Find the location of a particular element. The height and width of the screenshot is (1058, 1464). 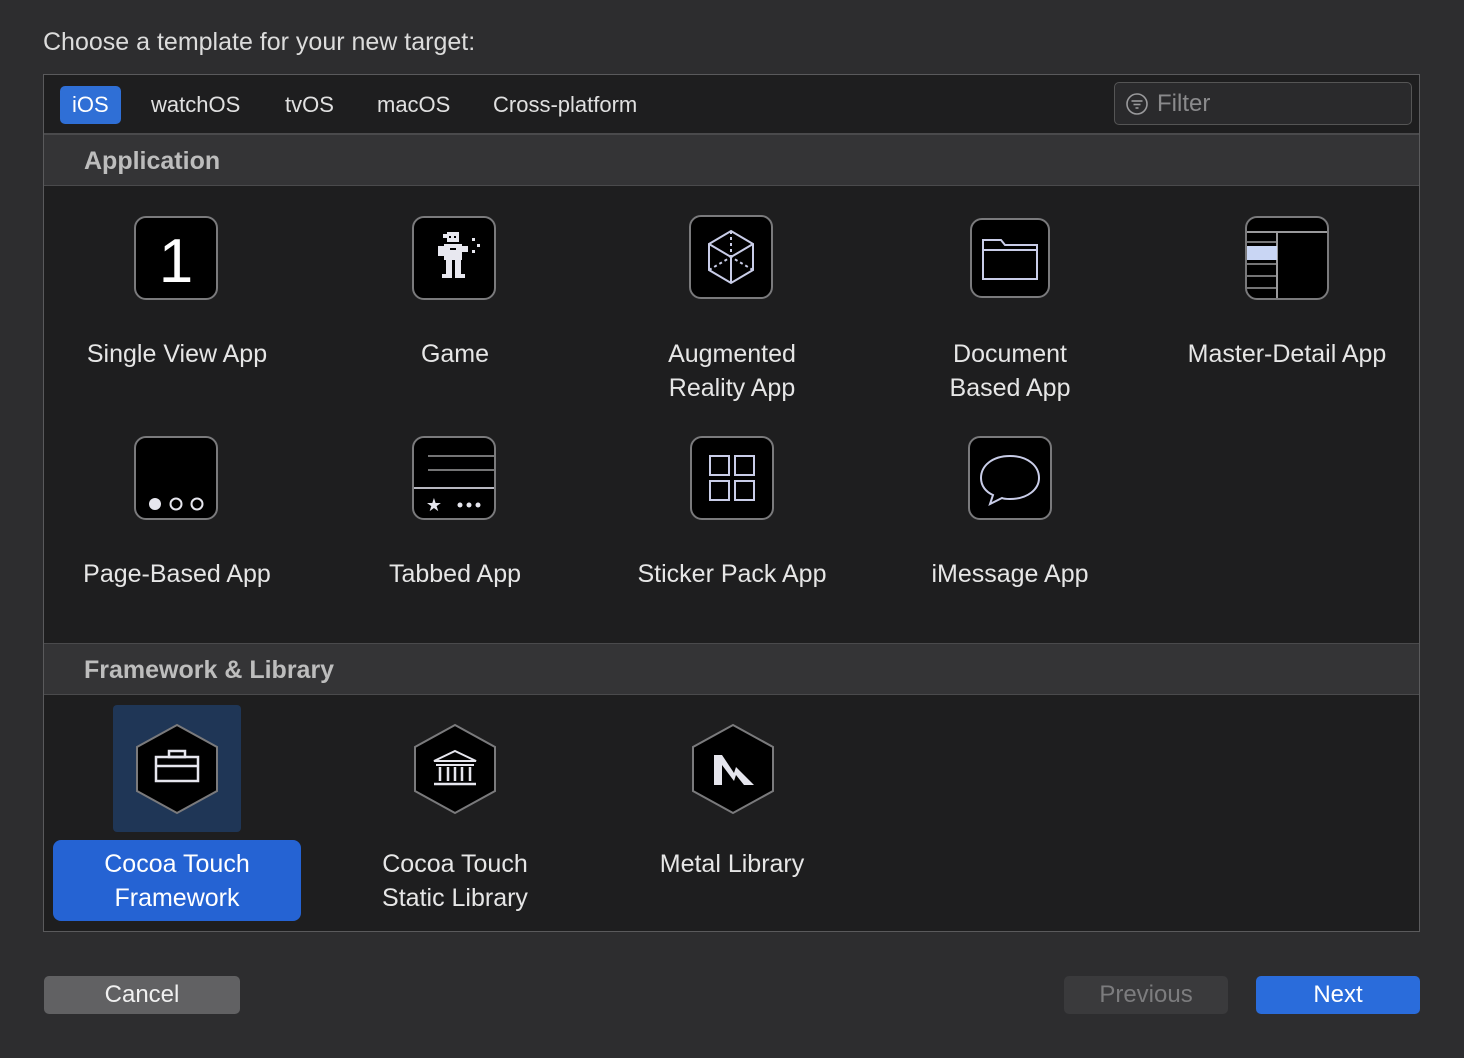

previous-button: Previous is located at coordinates (1146, 995).